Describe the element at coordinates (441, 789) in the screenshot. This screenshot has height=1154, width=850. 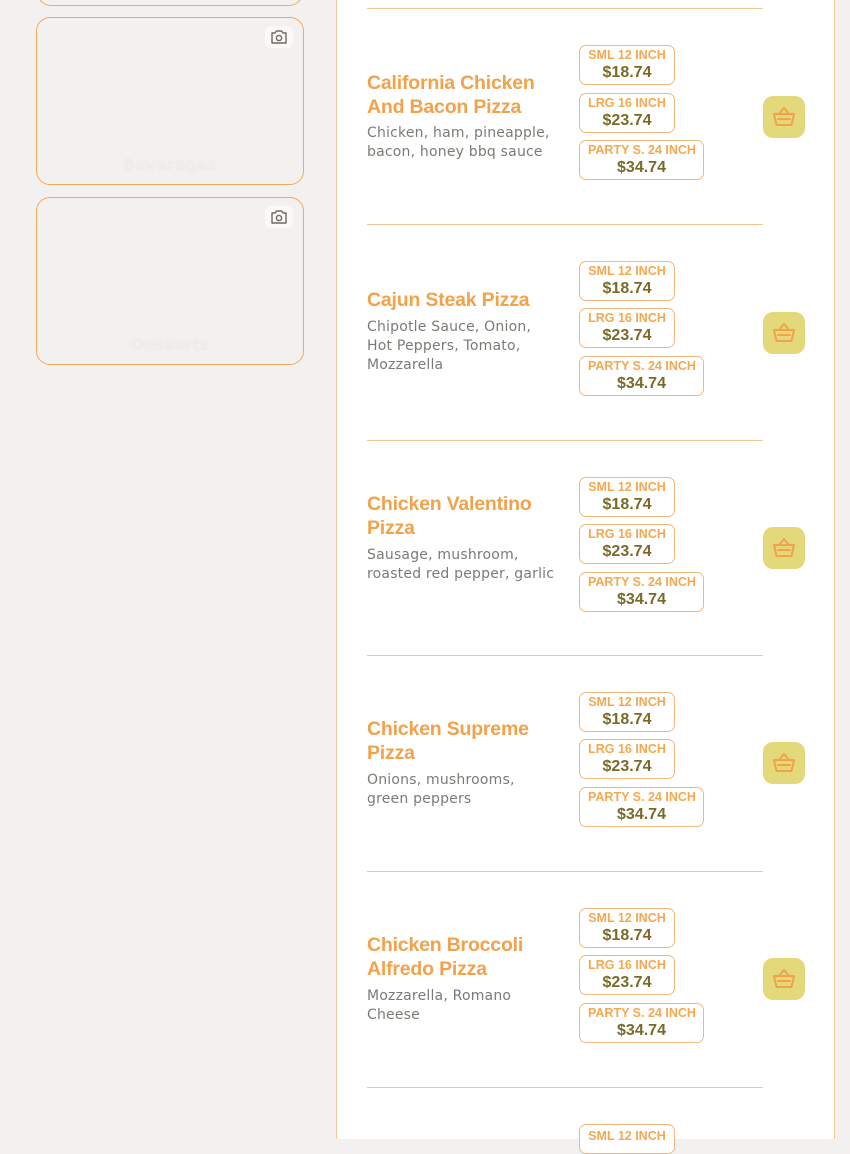
I see `item-description: Onions, mushrooms, green peppers` at that location.